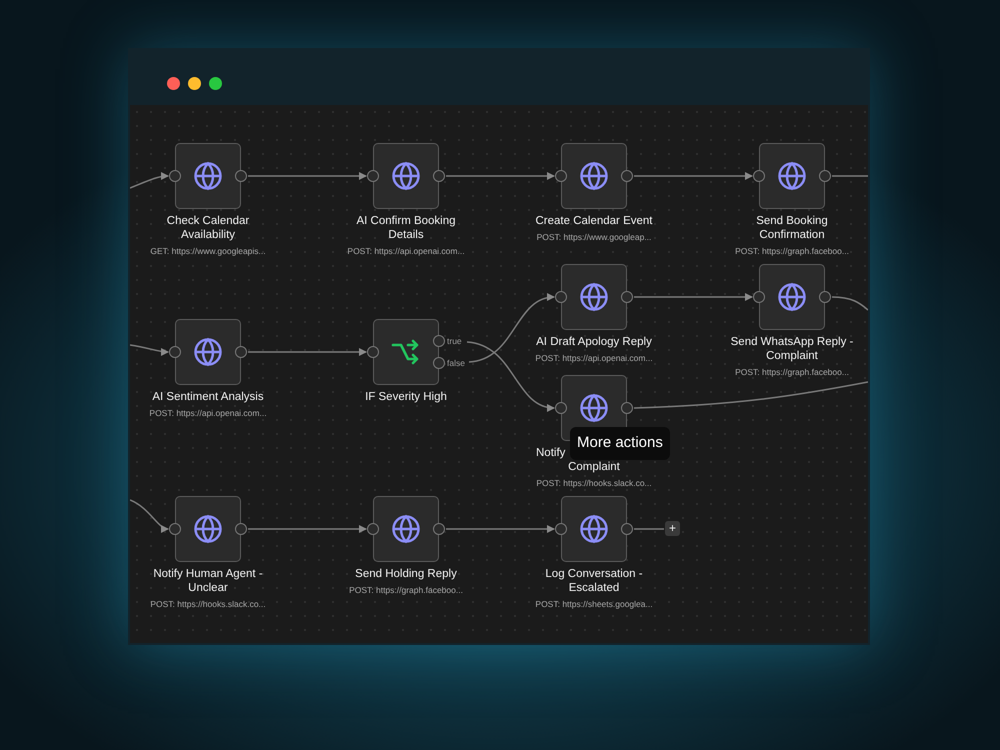  I want to click on add-node-button: +, so click(672, 528).